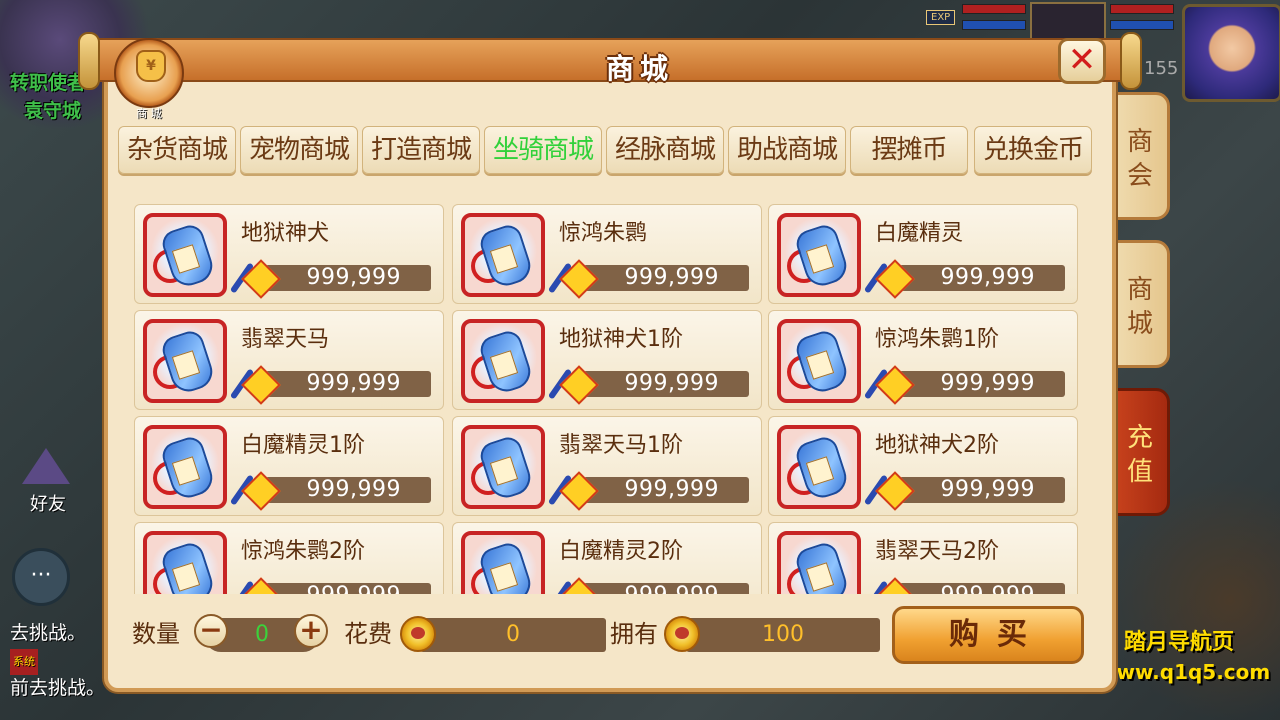  What do you see at coordinates (41, 577) in the screenshot?
I see `chat-bubble-icon: ···` at bounding box center [41, 577].